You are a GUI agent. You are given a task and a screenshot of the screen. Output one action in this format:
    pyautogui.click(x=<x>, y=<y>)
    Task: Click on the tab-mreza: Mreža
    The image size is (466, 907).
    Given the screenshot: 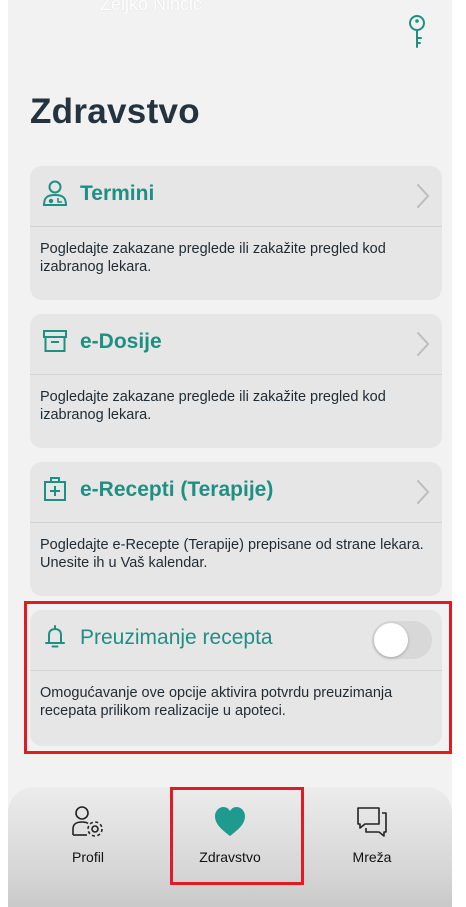 What is the action you would take?
    pyautogui.click(x=372, y=837)
    